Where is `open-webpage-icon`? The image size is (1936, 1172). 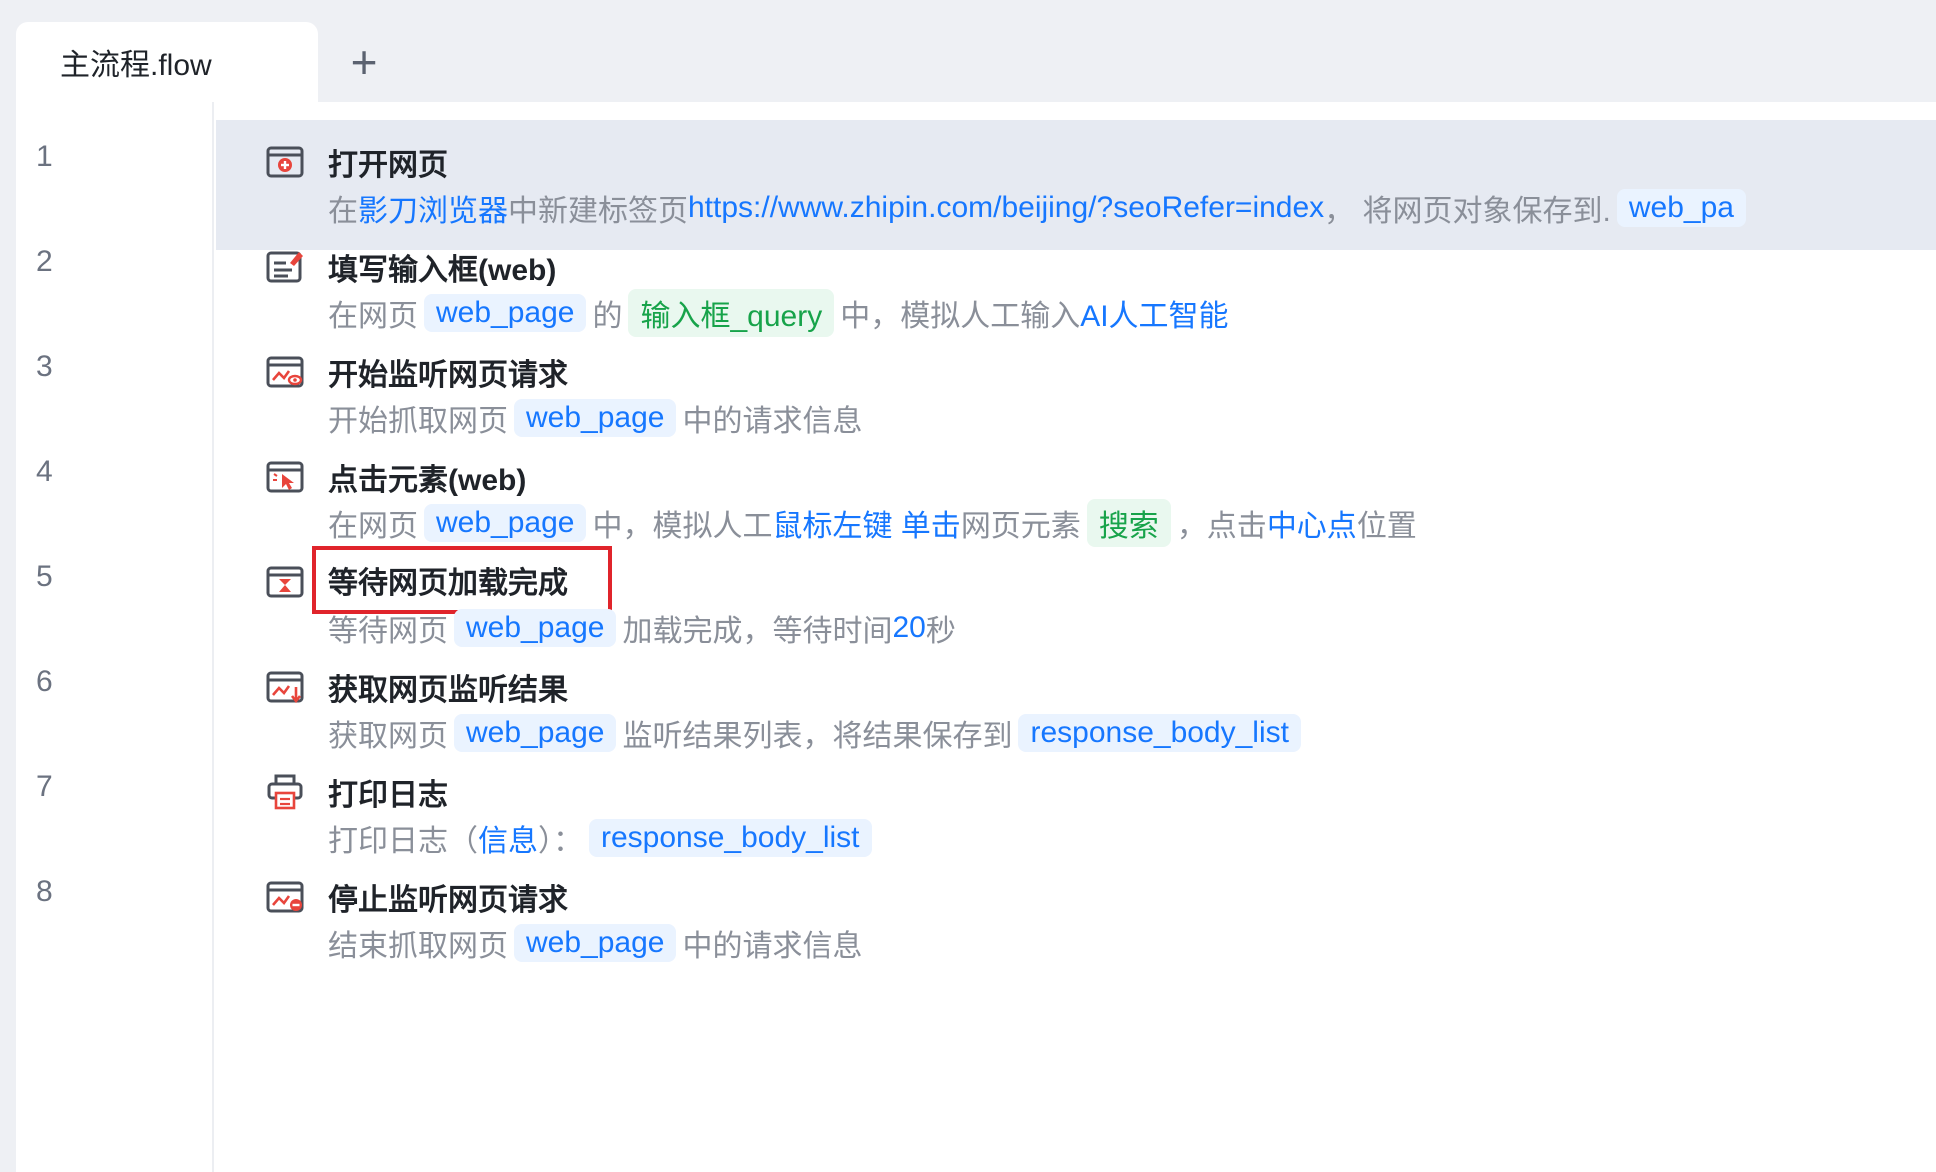 open-webpage-icon is located at coordinates (285, 162).